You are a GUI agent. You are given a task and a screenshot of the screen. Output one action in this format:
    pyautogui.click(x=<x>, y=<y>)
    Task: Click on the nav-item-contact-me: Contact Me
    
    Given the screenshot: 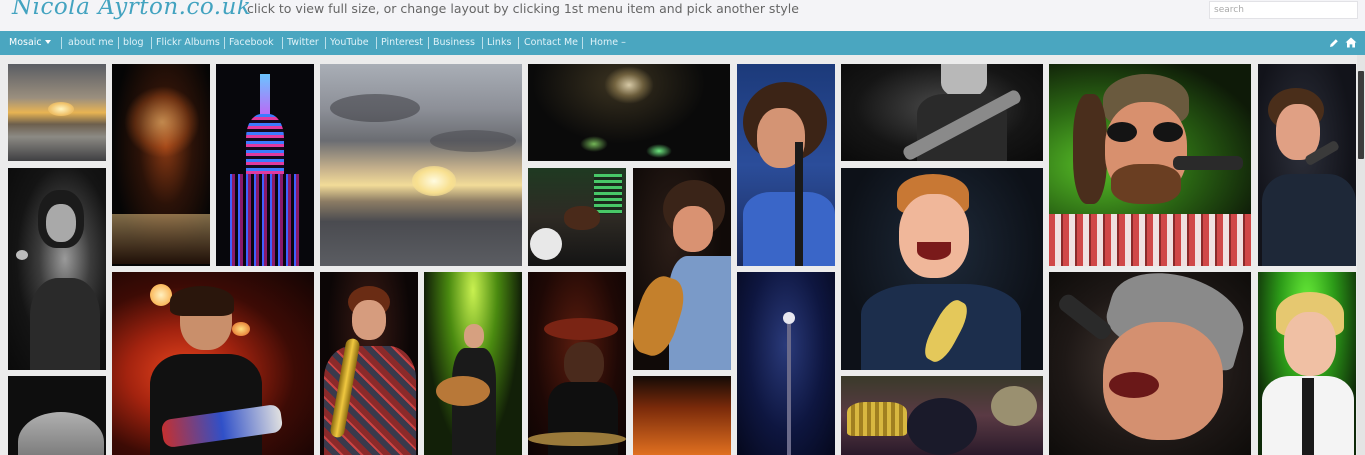 What is the action you would take?
    pyautogui.click(x=551, y=42)
    